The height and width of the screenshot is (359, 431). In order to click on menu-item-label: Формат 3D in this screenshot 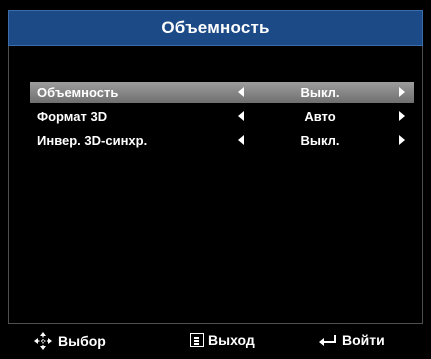, I will do `click(72, 116)`.